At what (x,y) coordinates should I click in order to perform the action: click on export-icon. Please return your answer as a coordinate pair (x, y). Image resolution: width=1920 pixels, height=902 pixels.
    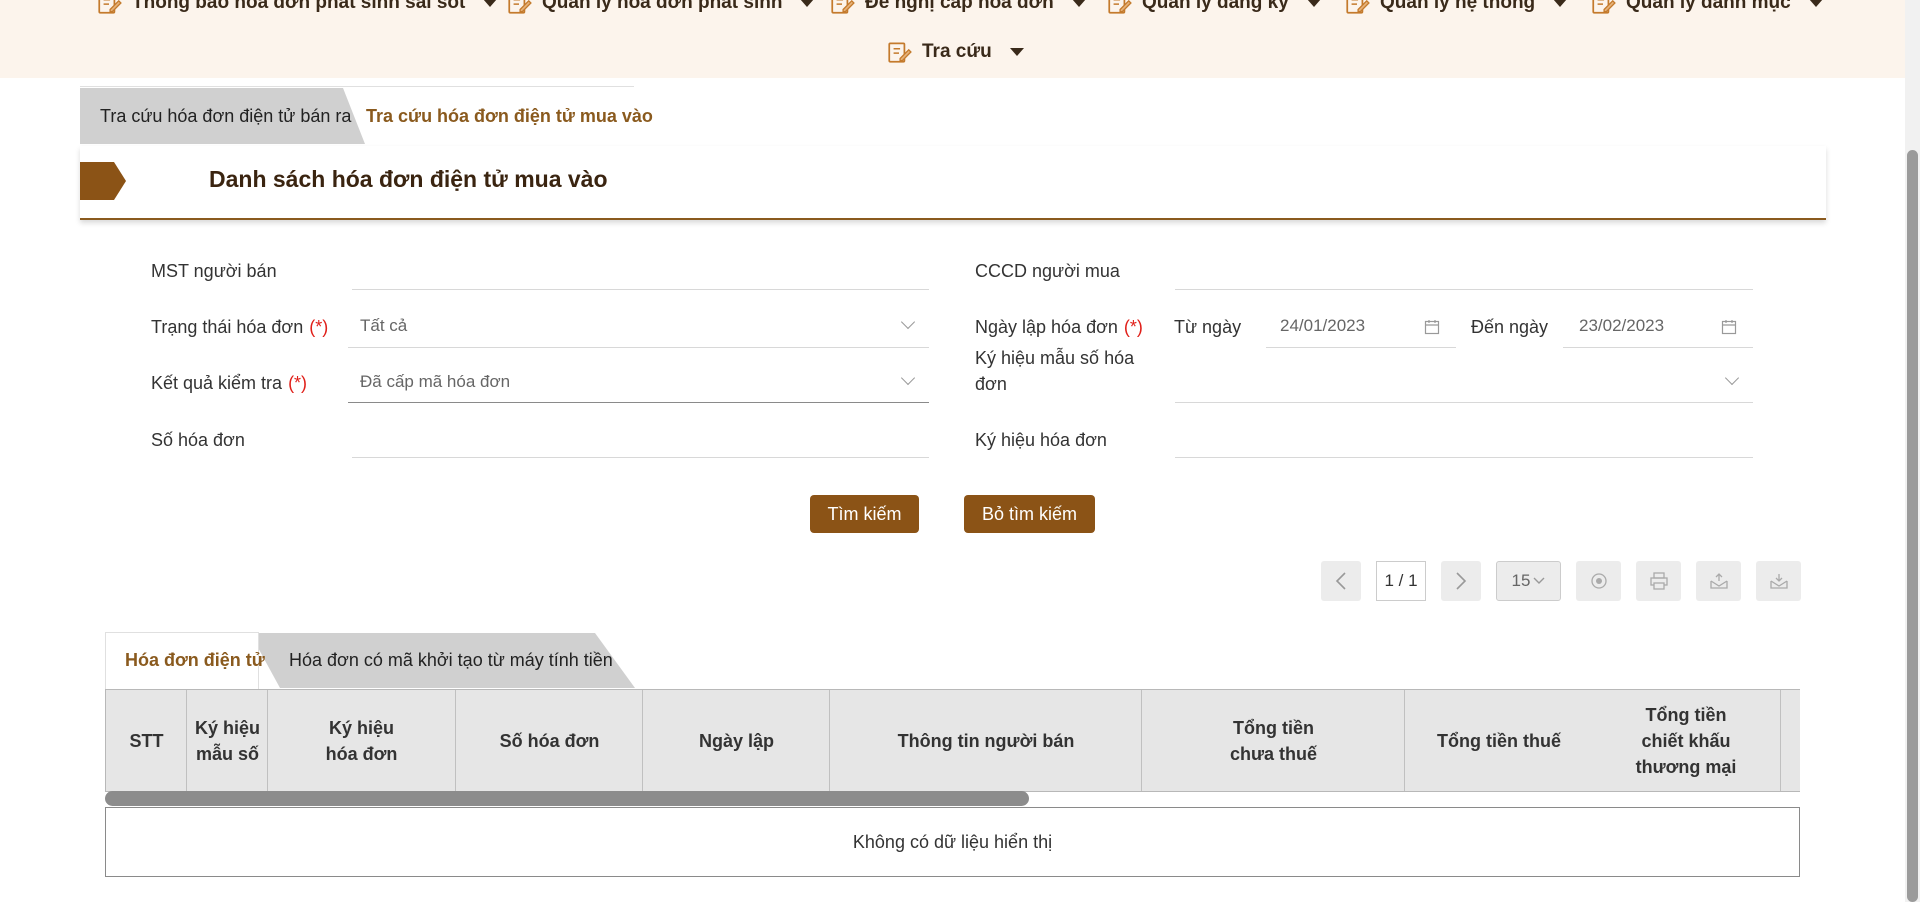
    Looking at the image, I should click on (1718, 581).